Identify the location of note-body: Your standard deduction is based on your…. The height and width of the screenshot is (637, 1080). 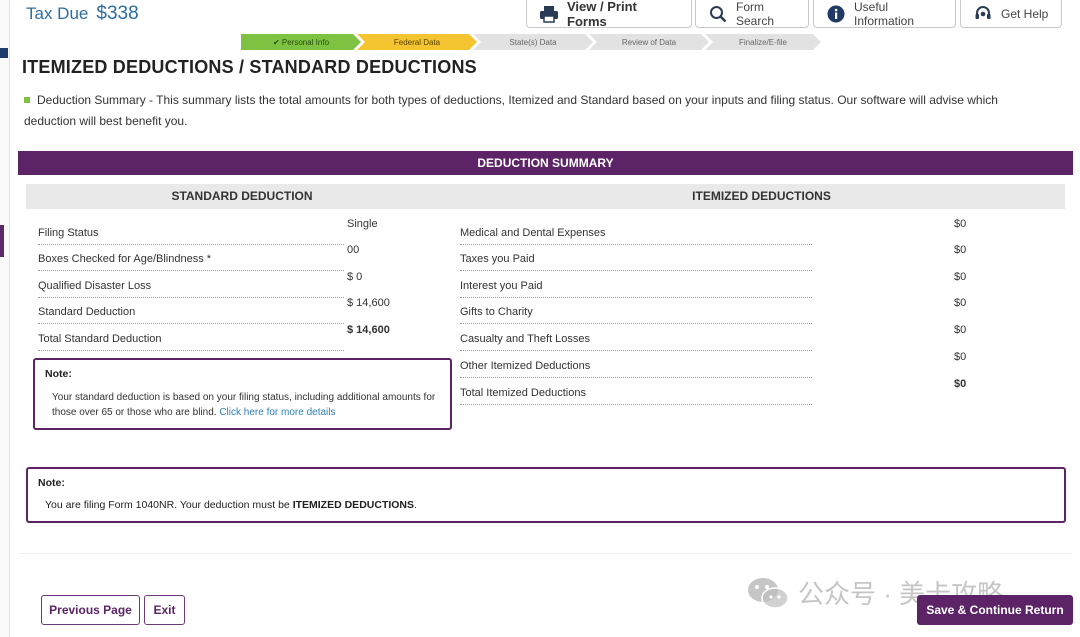
(242, 405).